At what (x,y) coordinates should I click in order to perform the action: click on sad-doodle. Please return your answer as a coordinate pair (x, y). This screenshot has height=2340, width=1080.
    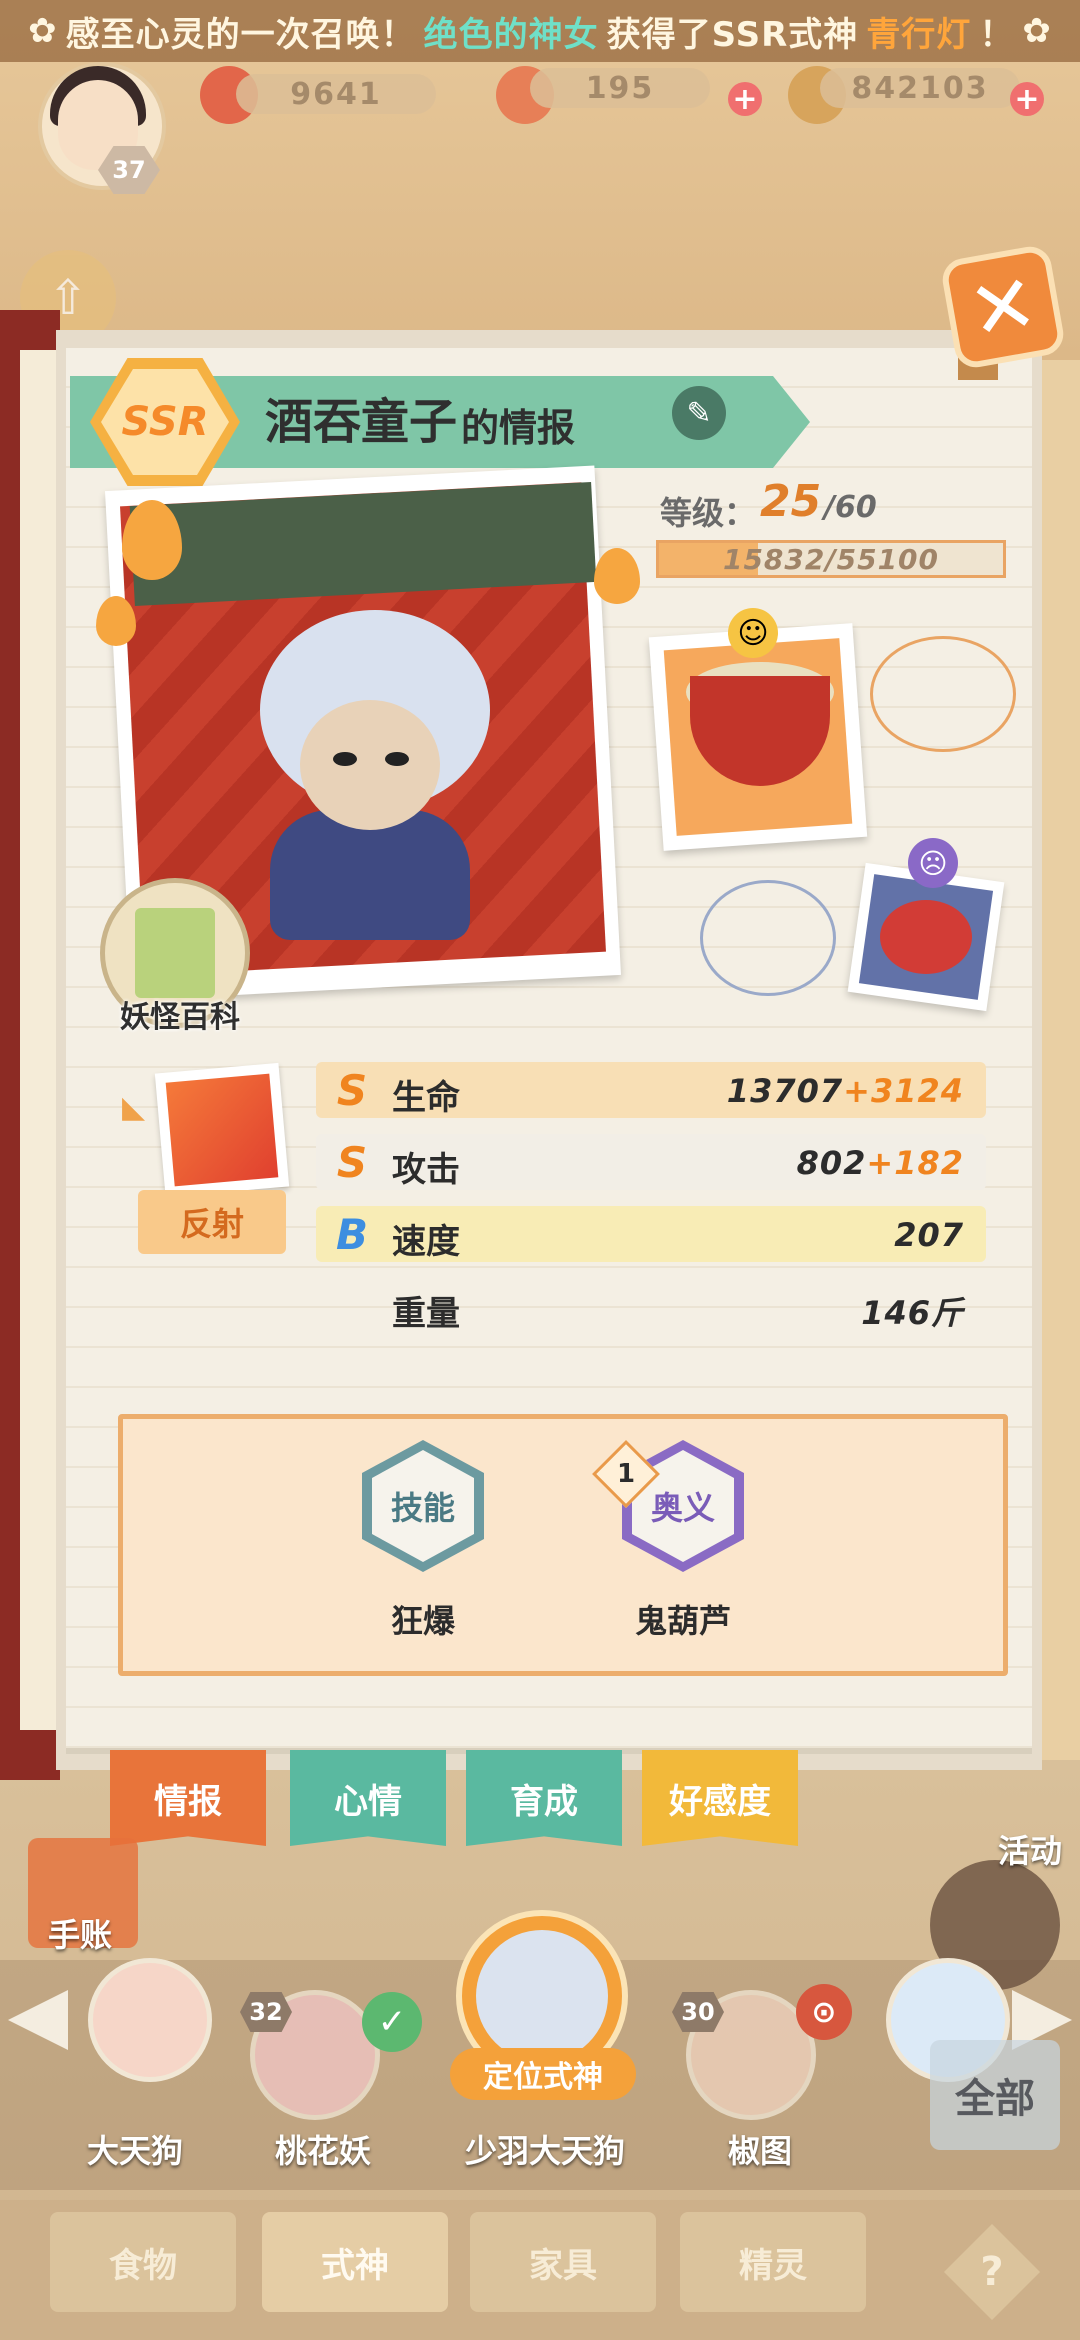
    Looking at the image, I should click on (768, 938).